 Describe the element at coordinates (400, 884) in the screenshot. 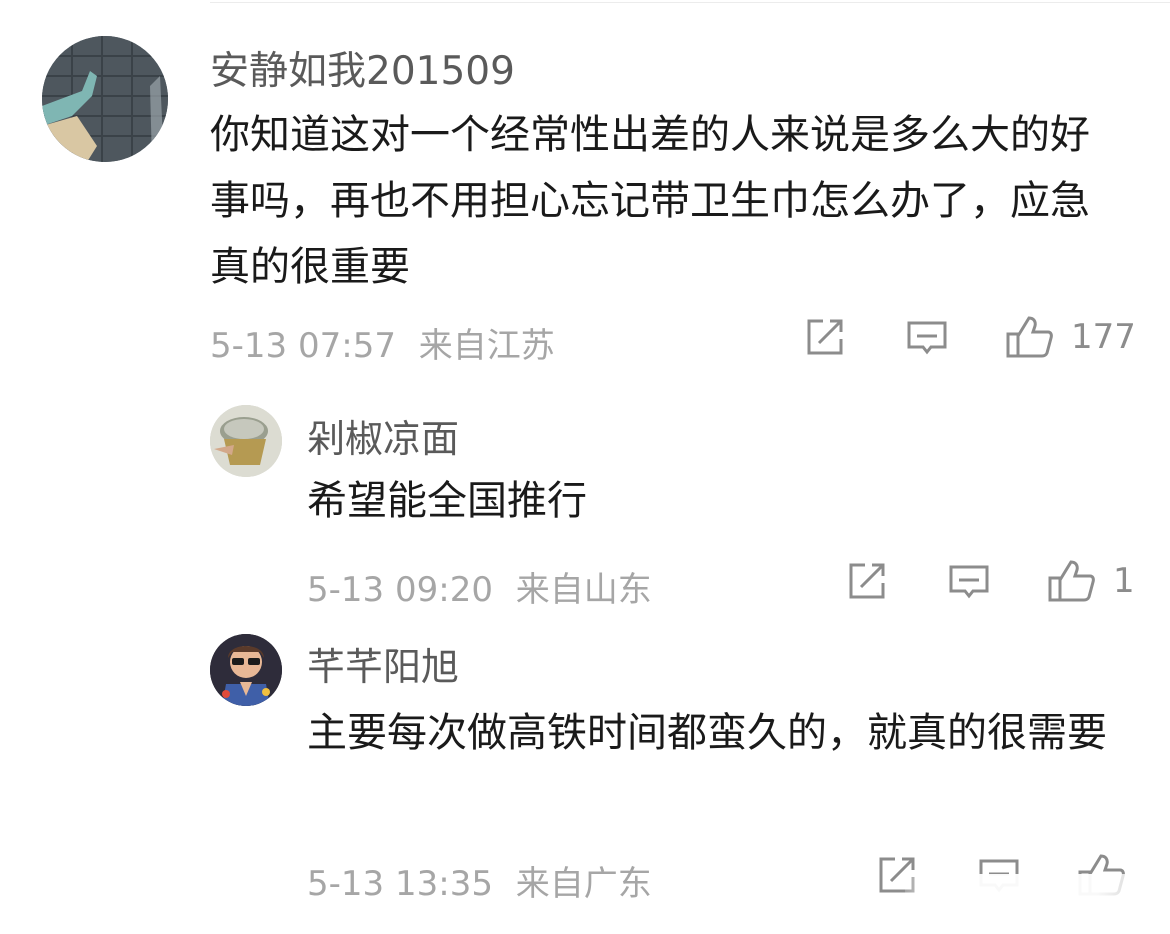

I see `reply-time: 5-13 13:35` at that location.